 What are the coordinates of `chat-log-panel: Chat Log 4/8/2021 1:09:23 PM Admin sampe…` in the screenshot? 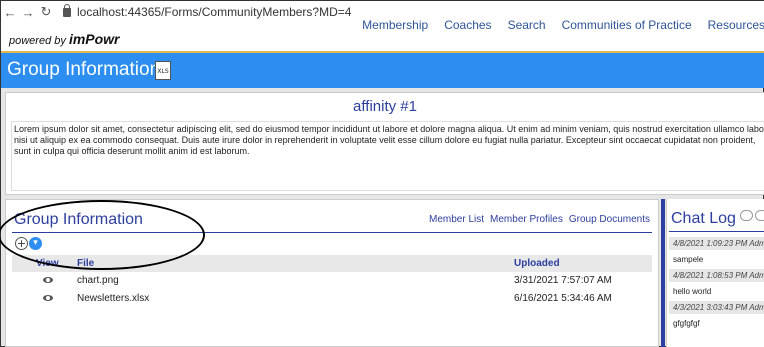 It's located at (715, 273).